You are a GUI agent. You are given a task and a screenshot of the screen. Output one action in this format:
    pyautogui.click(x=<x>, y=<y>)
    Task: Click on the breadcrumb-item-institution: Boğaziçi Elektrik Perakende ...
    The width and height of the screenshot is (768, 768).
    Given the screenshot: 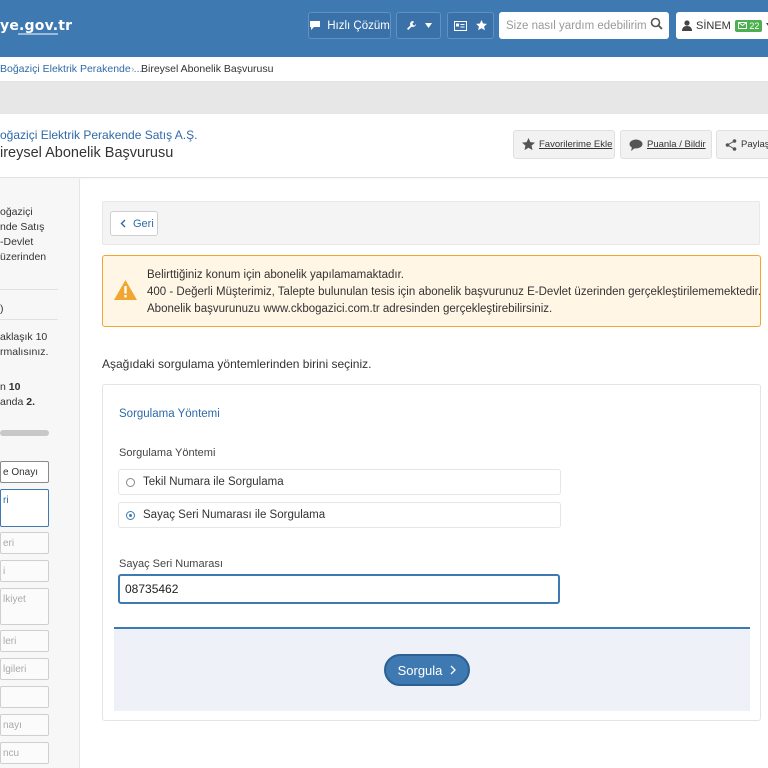 What is the action you would take?
    pyautogui.click(x=71, y=69)
    